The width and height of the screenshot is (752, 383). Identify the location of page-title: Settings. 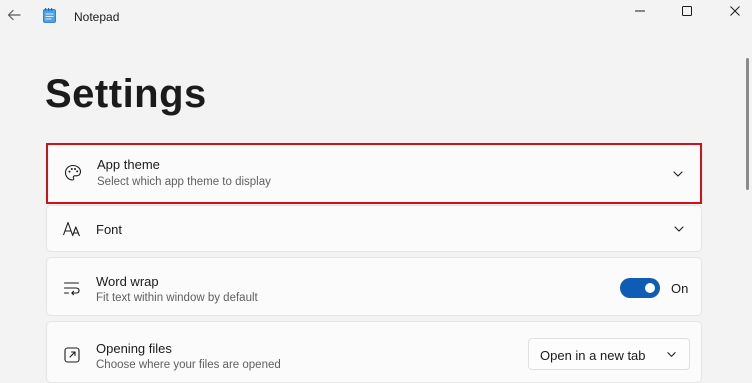
(126, 94).